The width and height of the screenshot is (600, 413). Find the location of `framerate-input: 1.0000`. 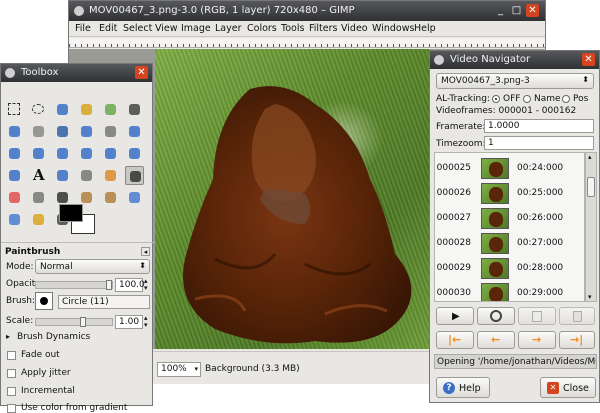

framerate-input: 1.0000 is located at coordinates (539, 126).